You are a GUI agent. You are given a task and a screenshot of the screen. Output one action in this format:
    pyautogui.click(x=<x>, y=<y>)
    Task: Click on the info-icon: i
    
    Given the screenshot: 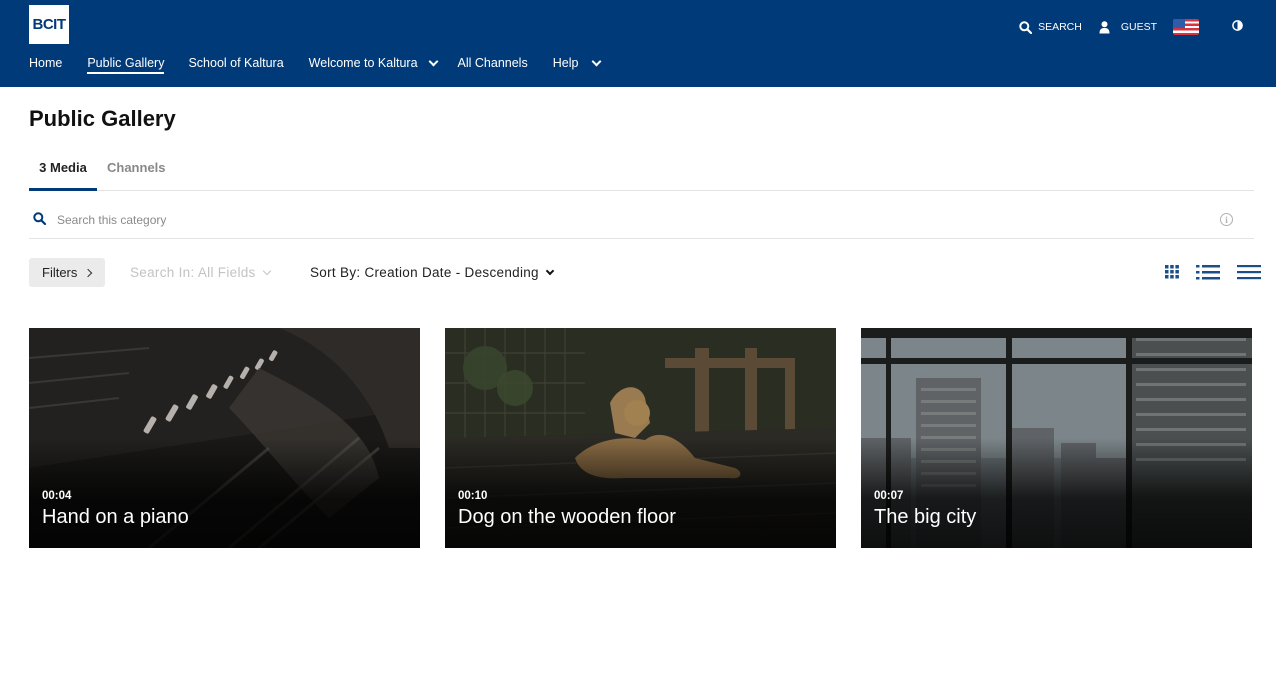 What is the action you would take?
    pyautogui.click(x=1226, y=219)
    